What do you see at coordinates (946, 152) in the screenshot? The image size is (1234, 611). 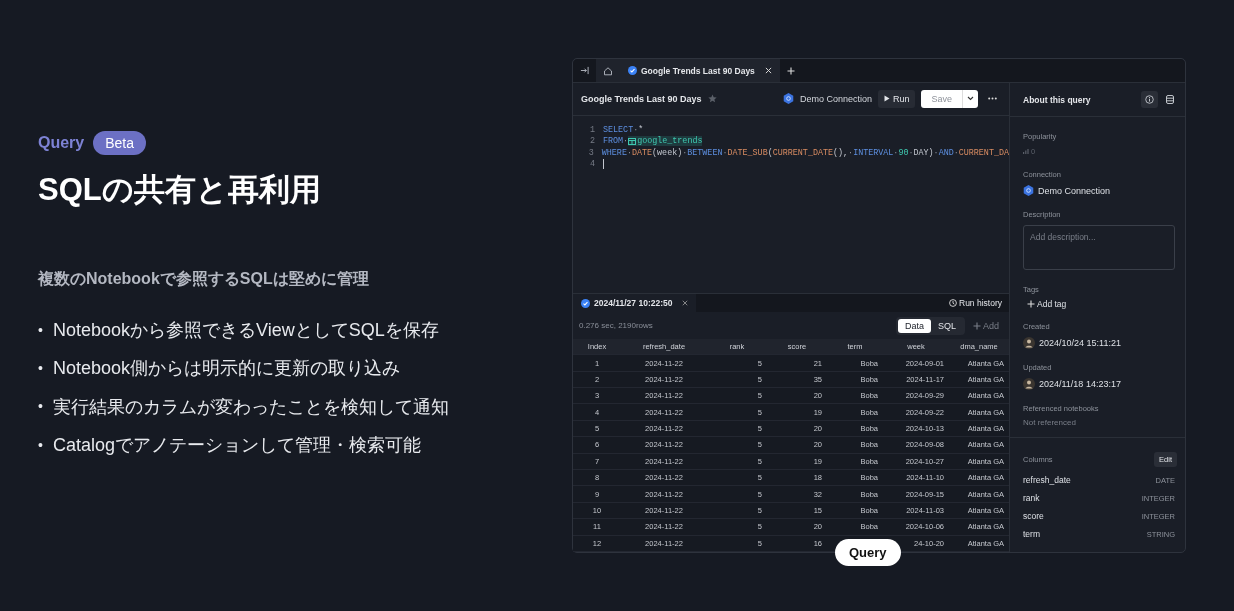 I see `code-token: AND` at bounding box center [946, 152].